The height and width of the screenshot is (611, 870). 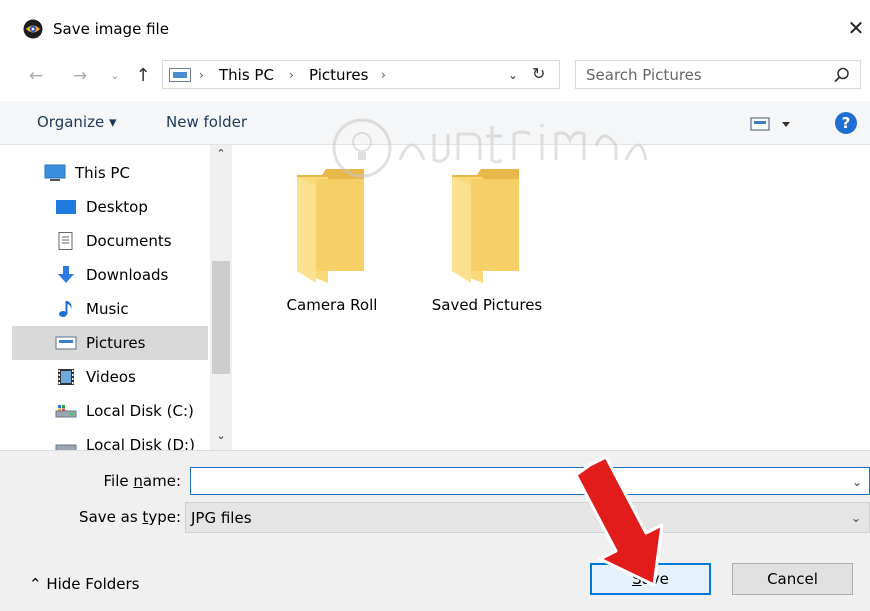 What do you see at coordinates (102, 173) in the screenshot?
I see `sidebar-item-label: This PC` at bounding box center [102, 173].